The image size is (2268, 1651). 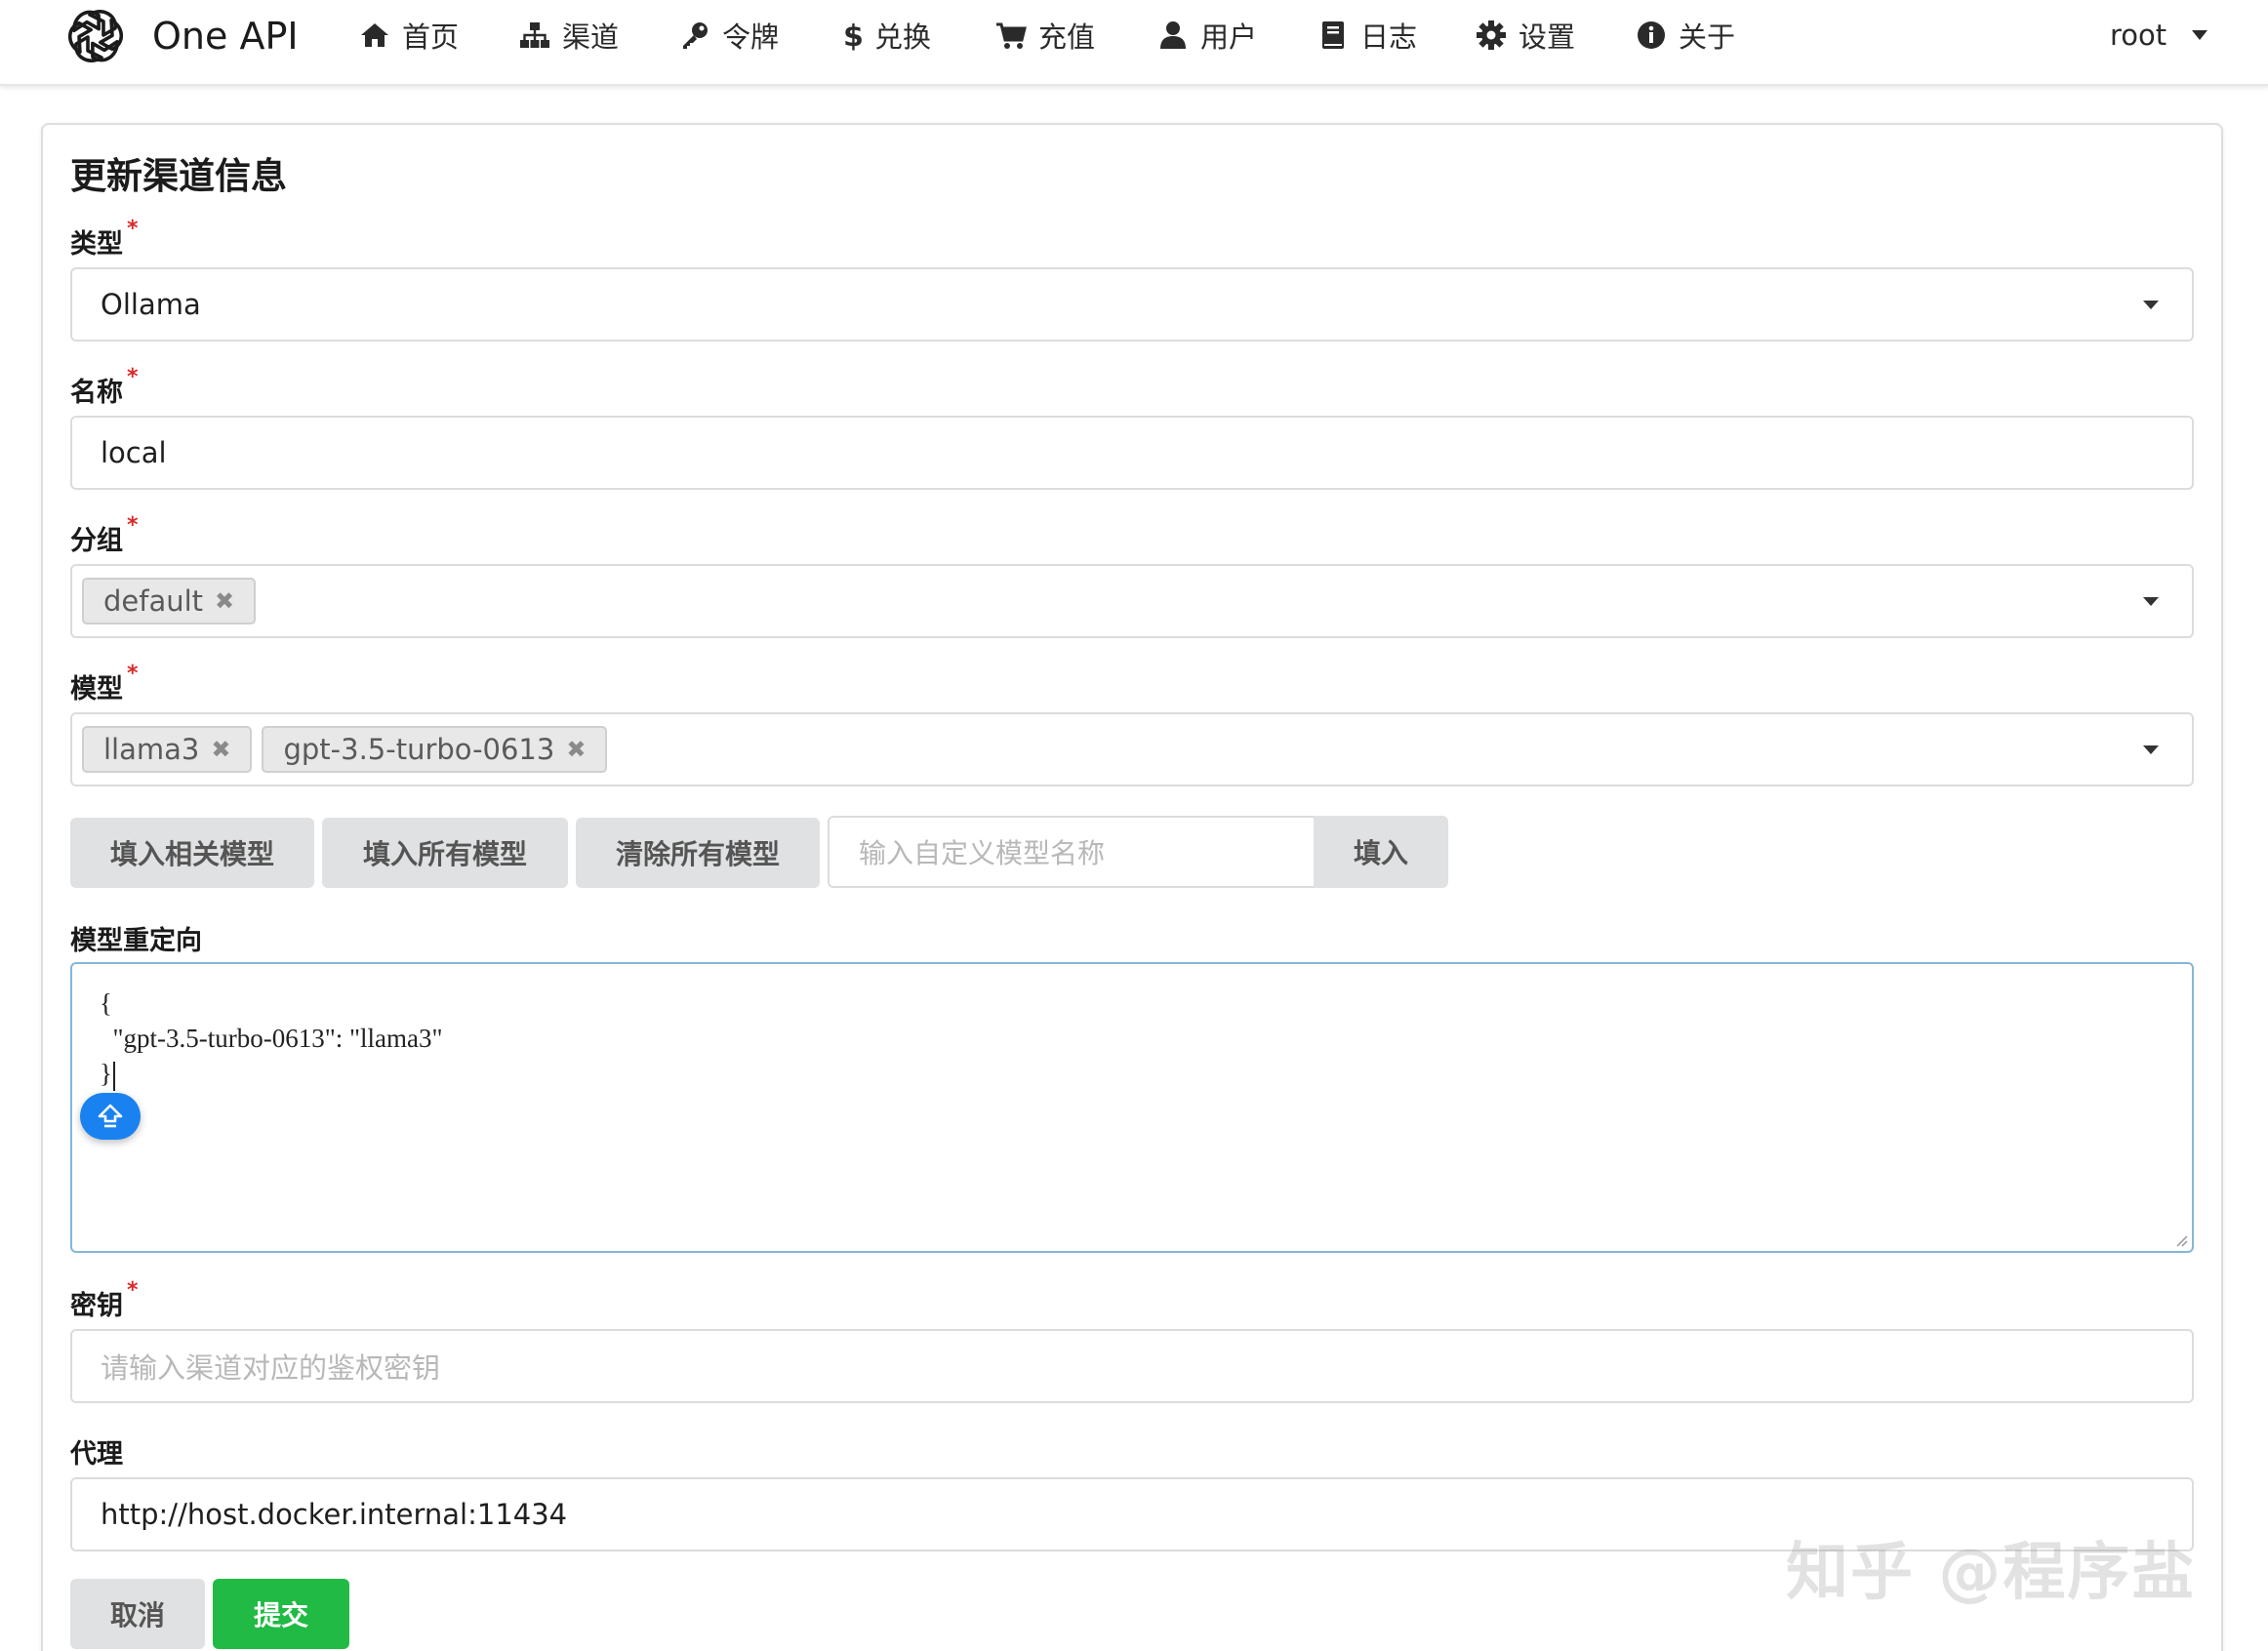 I want to click on resize-grip-icon, so click(x=2180, y=1239).